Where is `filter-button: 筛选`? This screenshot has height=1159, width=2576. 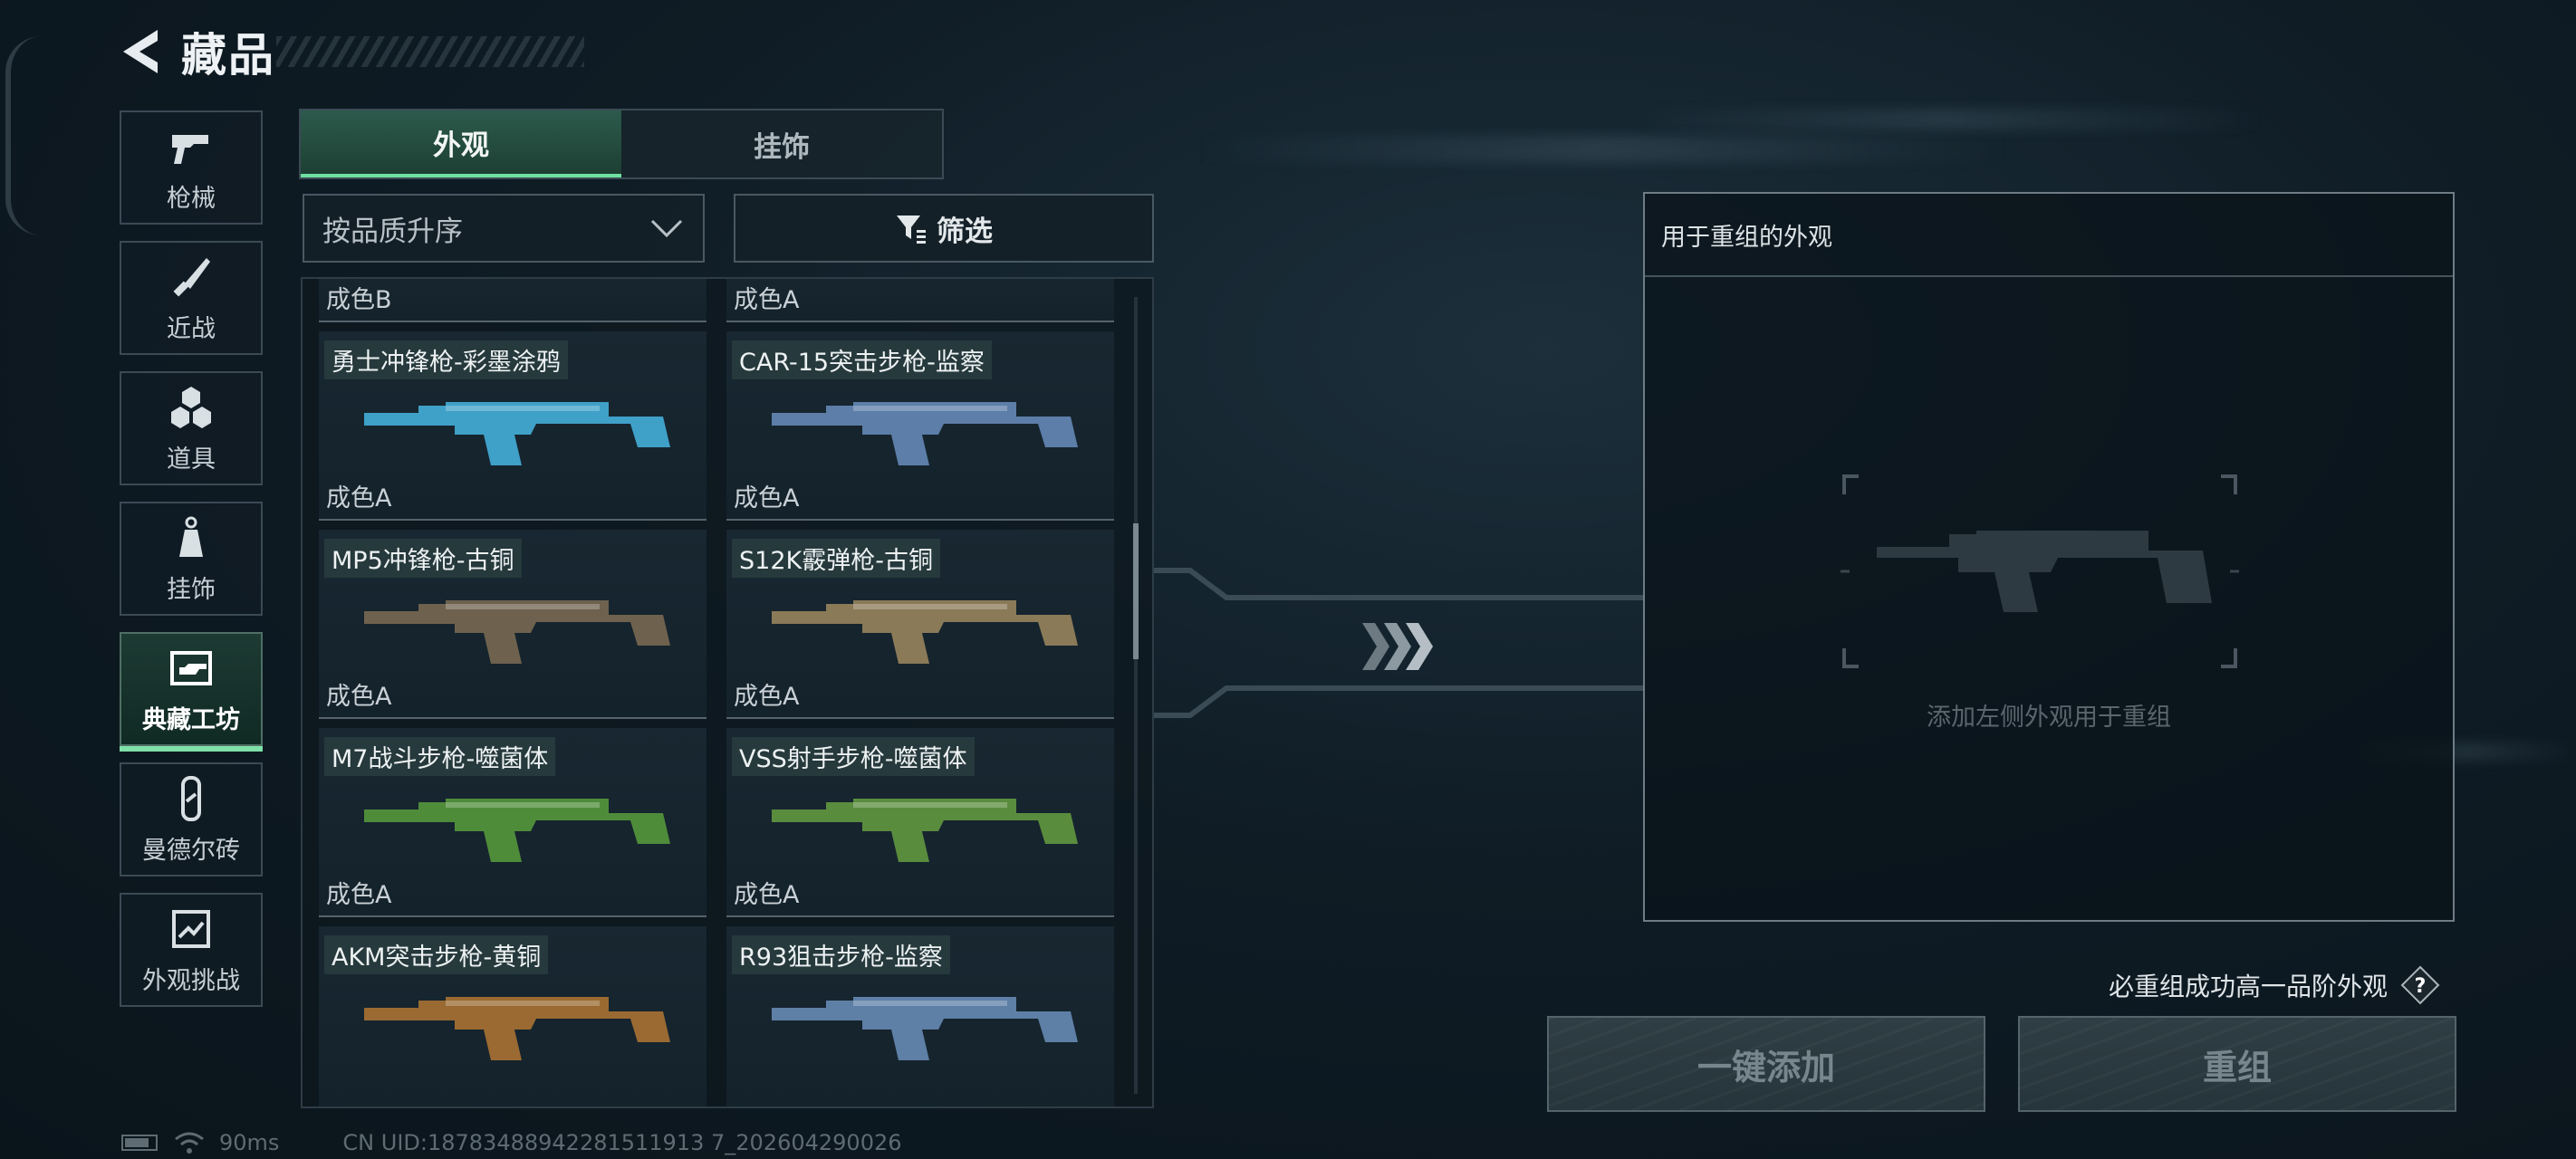
filter-button: 筛选 is located at coordinates (944, 228).